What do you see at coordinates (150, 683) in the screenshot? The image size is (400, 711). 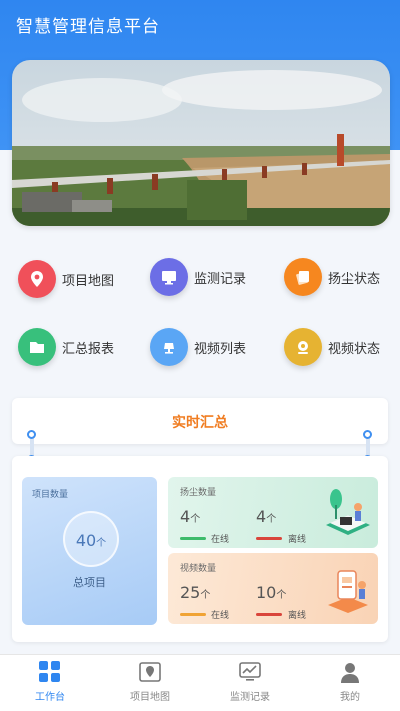 I see `tab-project-map: 项目地图` at bounding box center [150, 683].